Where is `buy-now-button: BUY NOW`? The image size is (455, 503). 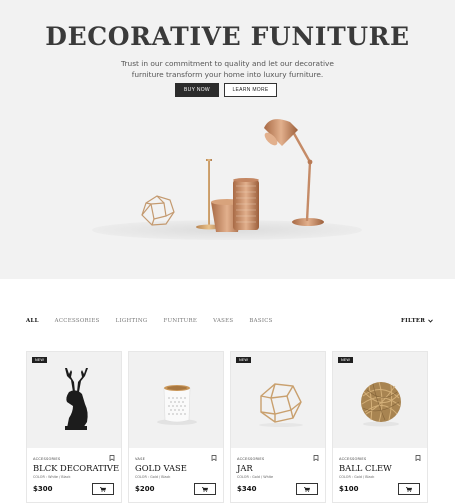 buy-now-button: BUY NOW is located at coordinates (197, 90).